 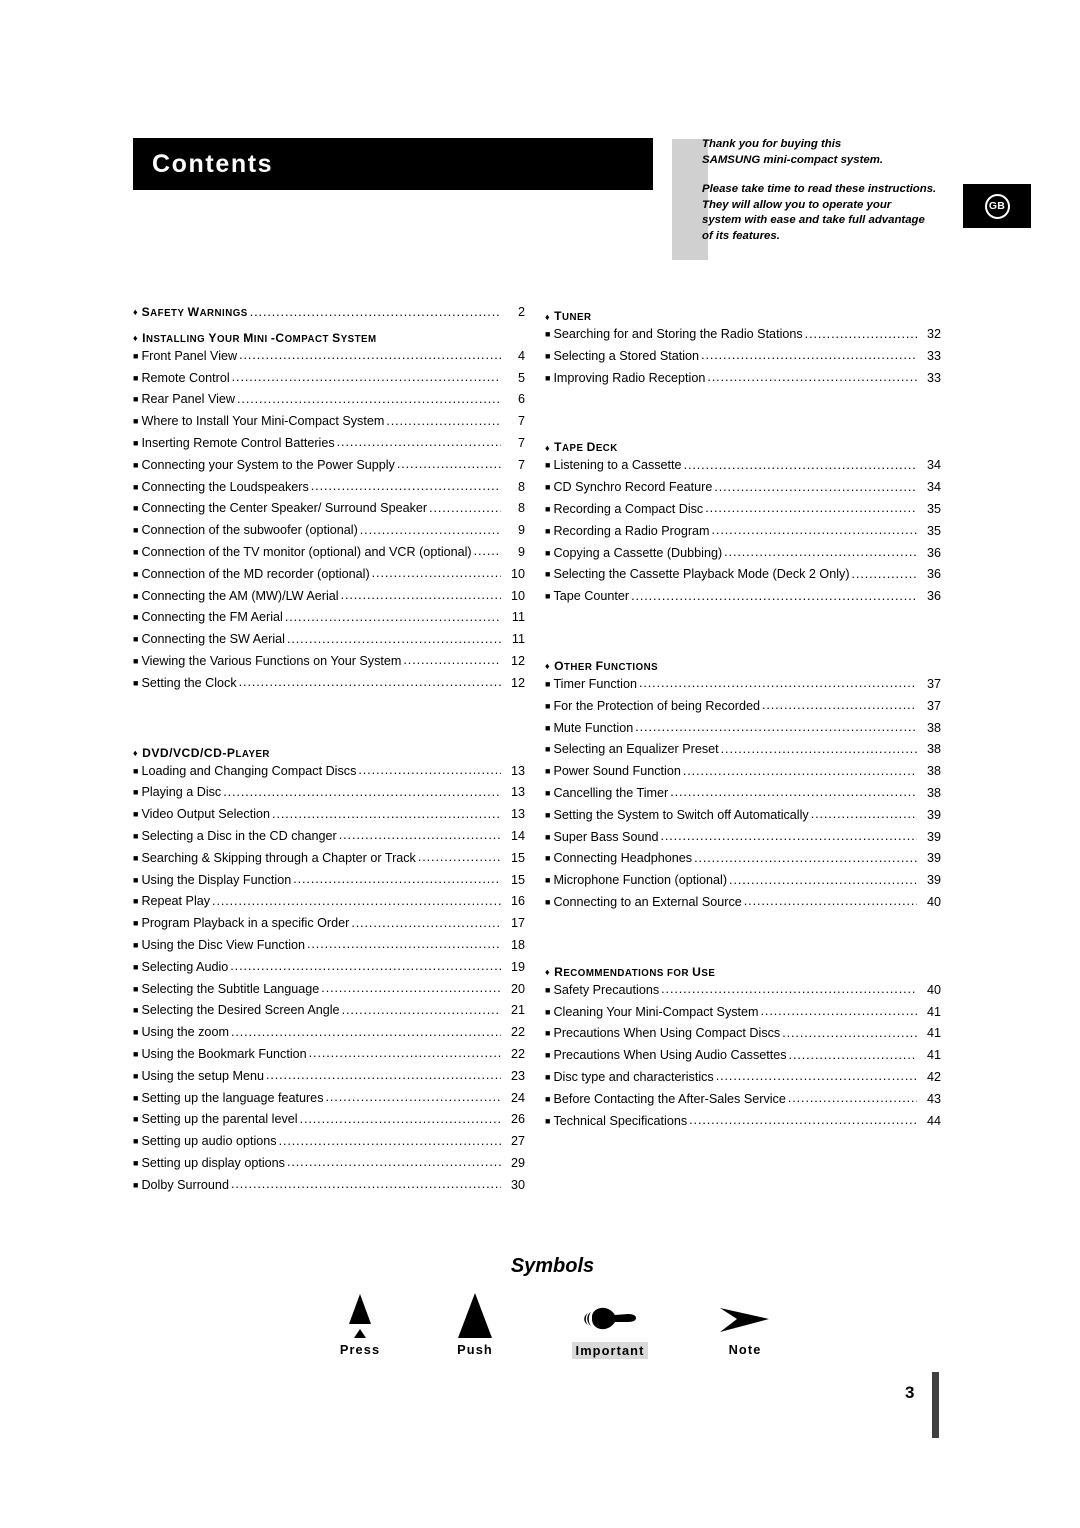 What do you see at coordinates (517, 1141) in the screenshot?
I see `toc-entry-page: 27` at bounding box center [517, 1141].